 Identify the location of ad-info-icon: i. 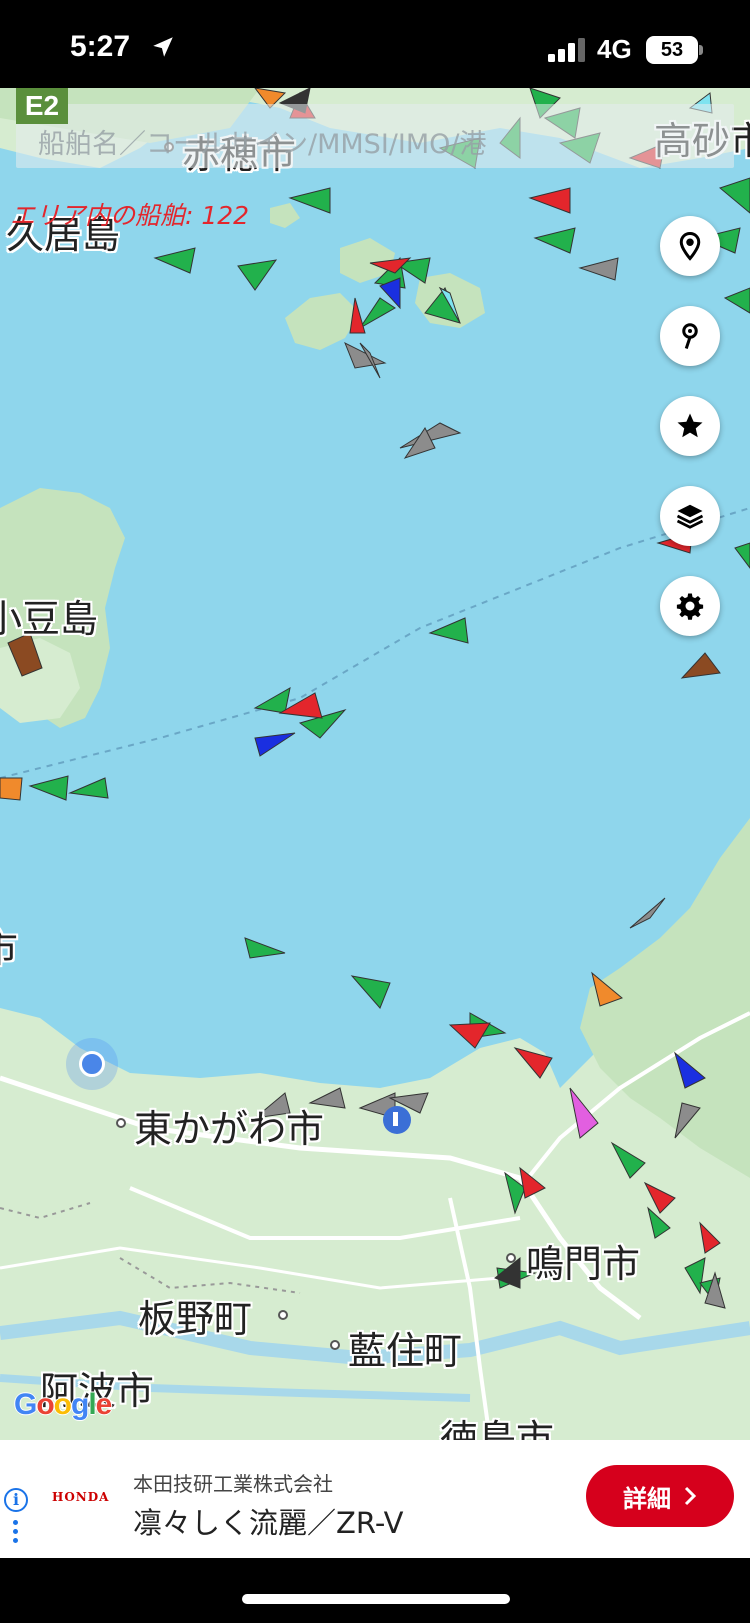
(16, 1500).